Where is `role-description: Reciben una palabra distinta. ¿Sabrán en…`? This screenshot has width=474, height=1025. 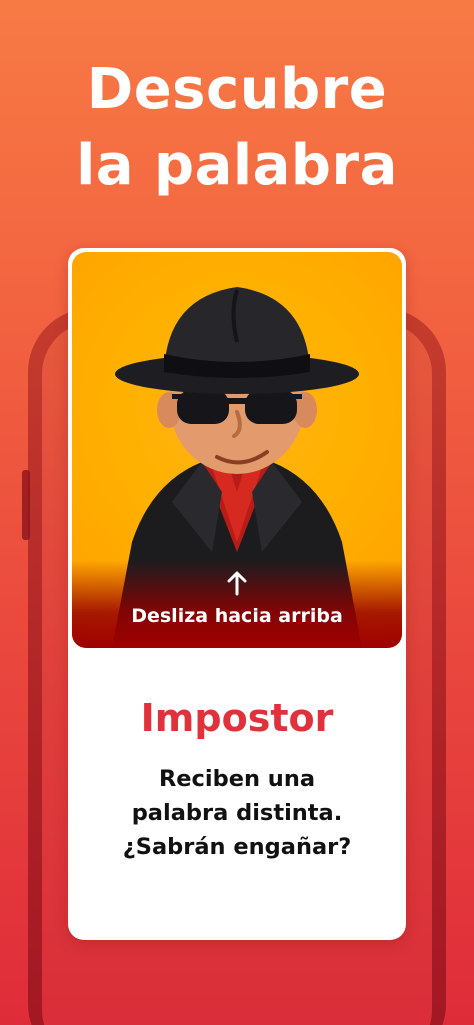
role-description: Reciben una palabra distinta. ¿Sabrán en… is located at coordinates (237, 813).